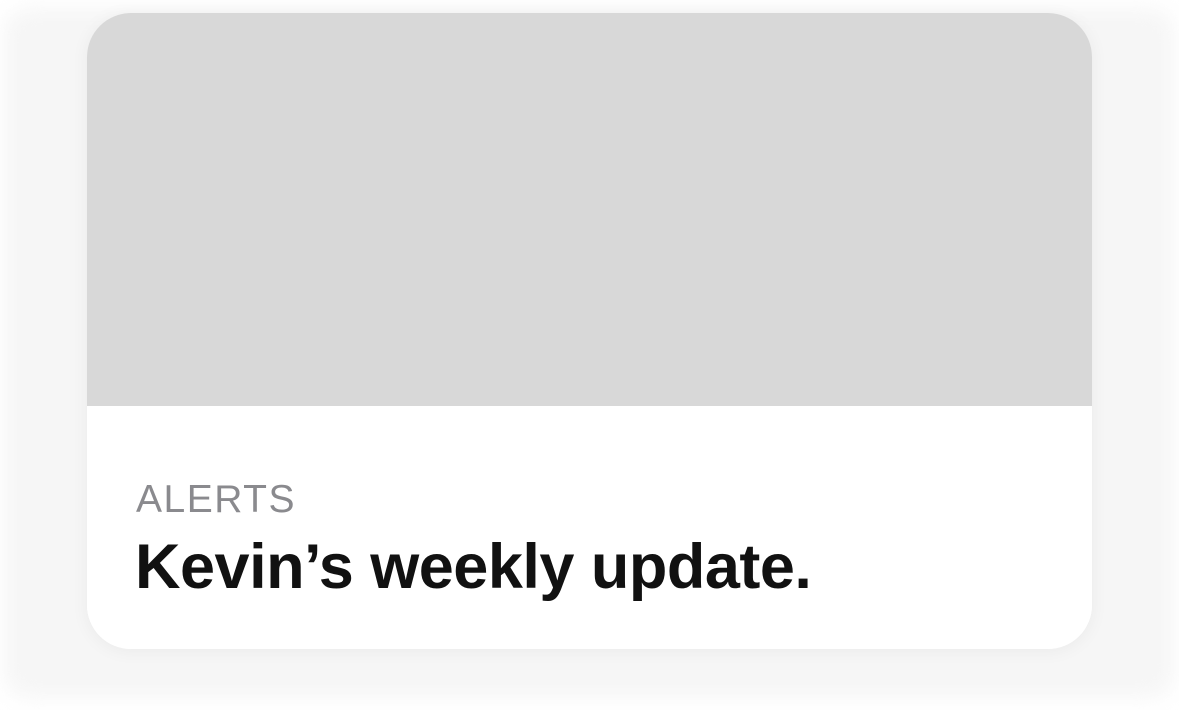  I want to click on card-category-label: ALERTS, so click(216, 499).